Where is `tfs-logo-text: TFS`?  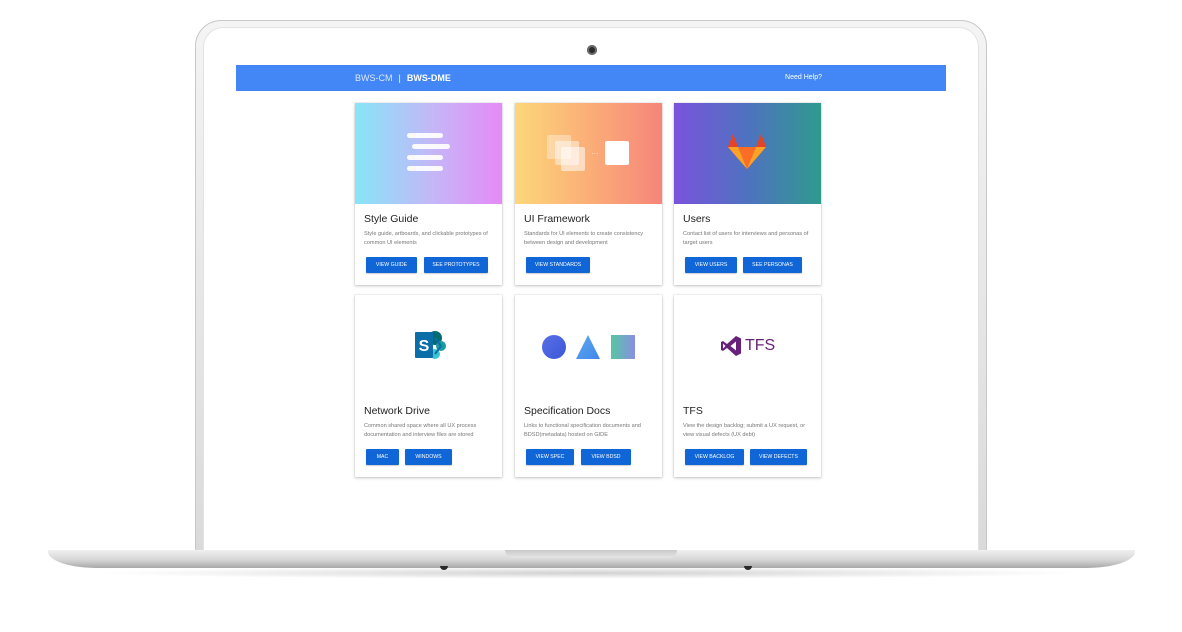 tfs-logo-text: TFS is located at coordinates (760, 345).